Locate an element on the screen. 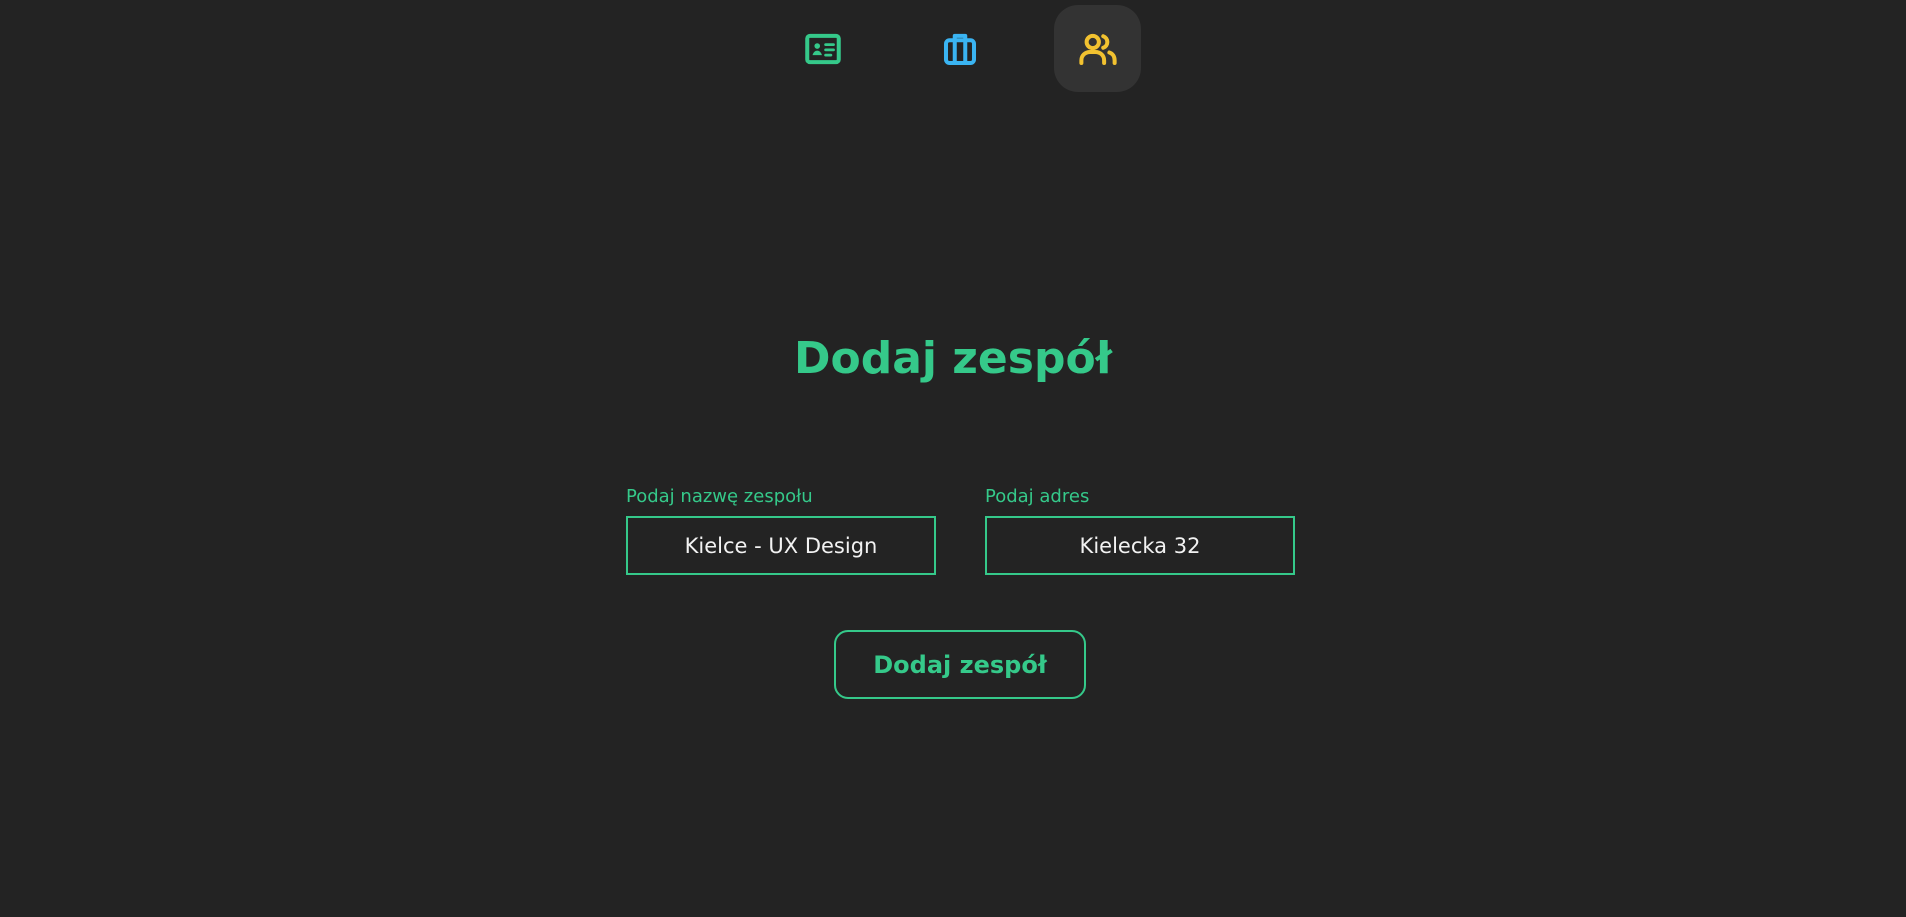  team-name-label: Podaj nazwę zespołu is located at coordinates (719, 496).